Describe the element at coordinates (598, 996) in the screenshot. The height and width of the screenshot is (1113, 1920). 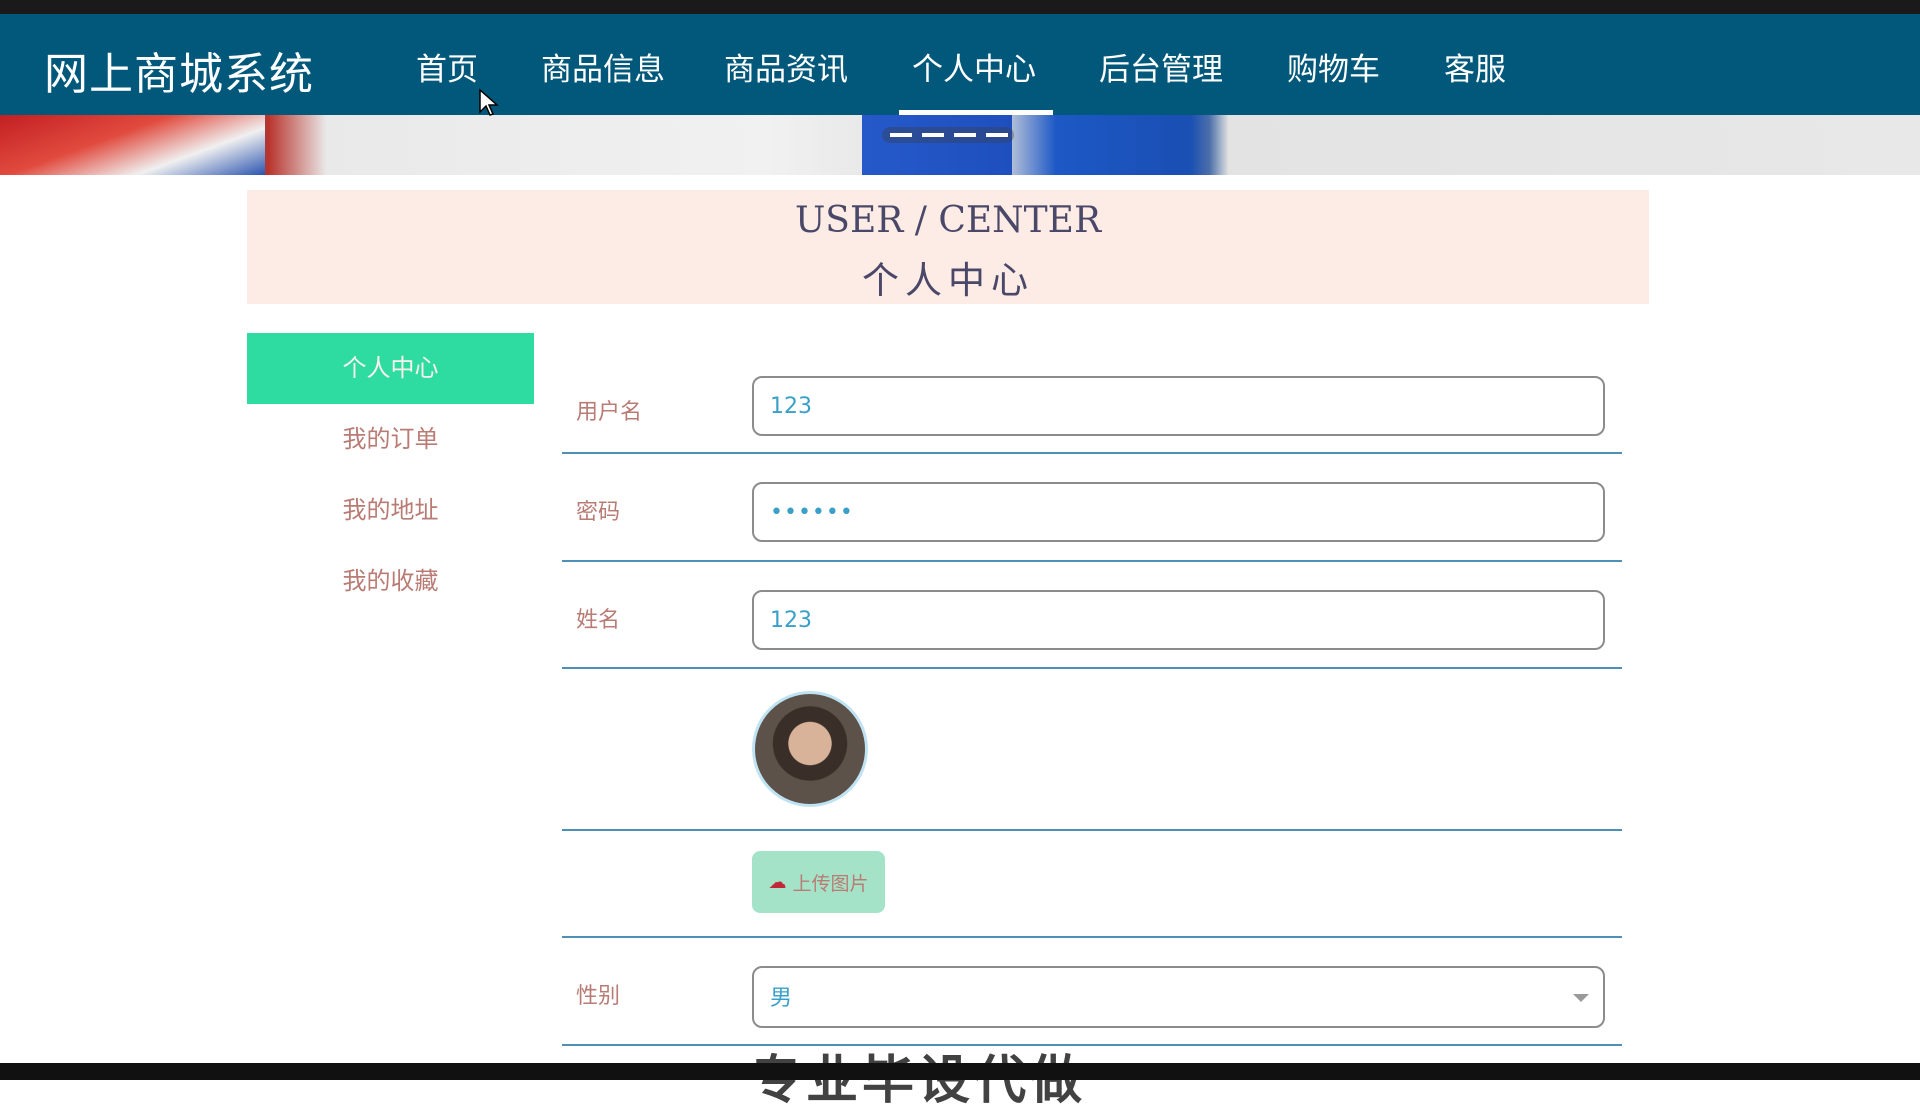
I see `gender-label: 性别` at that location.